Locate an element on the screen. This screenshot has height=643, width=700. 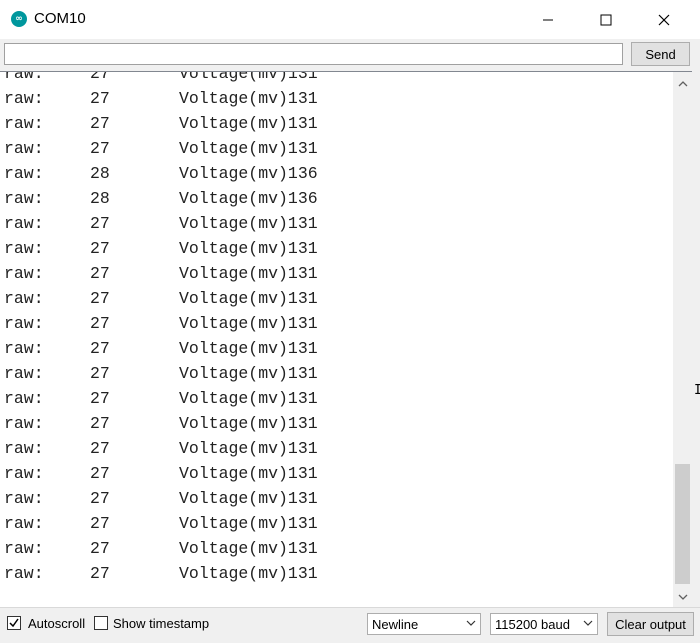
send-row: Send is located at coordinates (350, 55).